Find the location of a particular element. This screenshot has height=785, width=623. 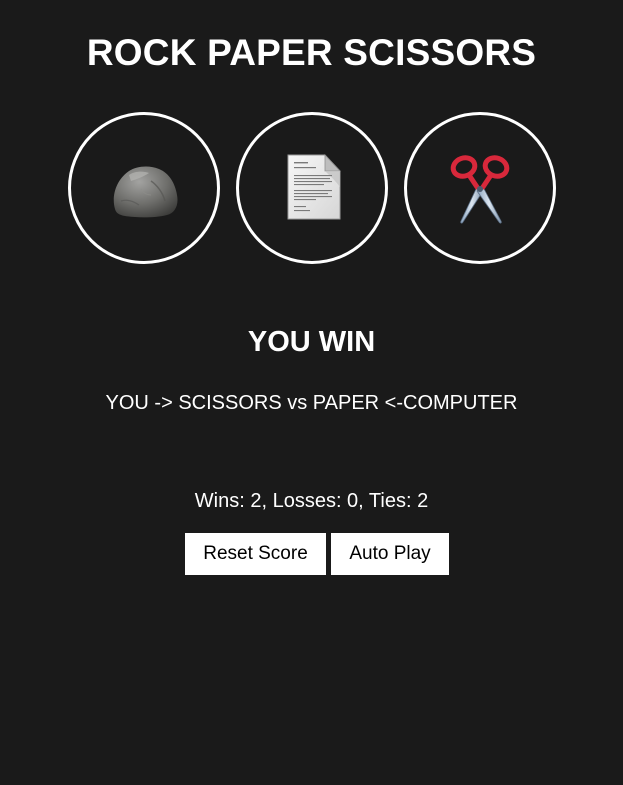

reset-score-button: Reset Score is located at coordinates (255, 554).